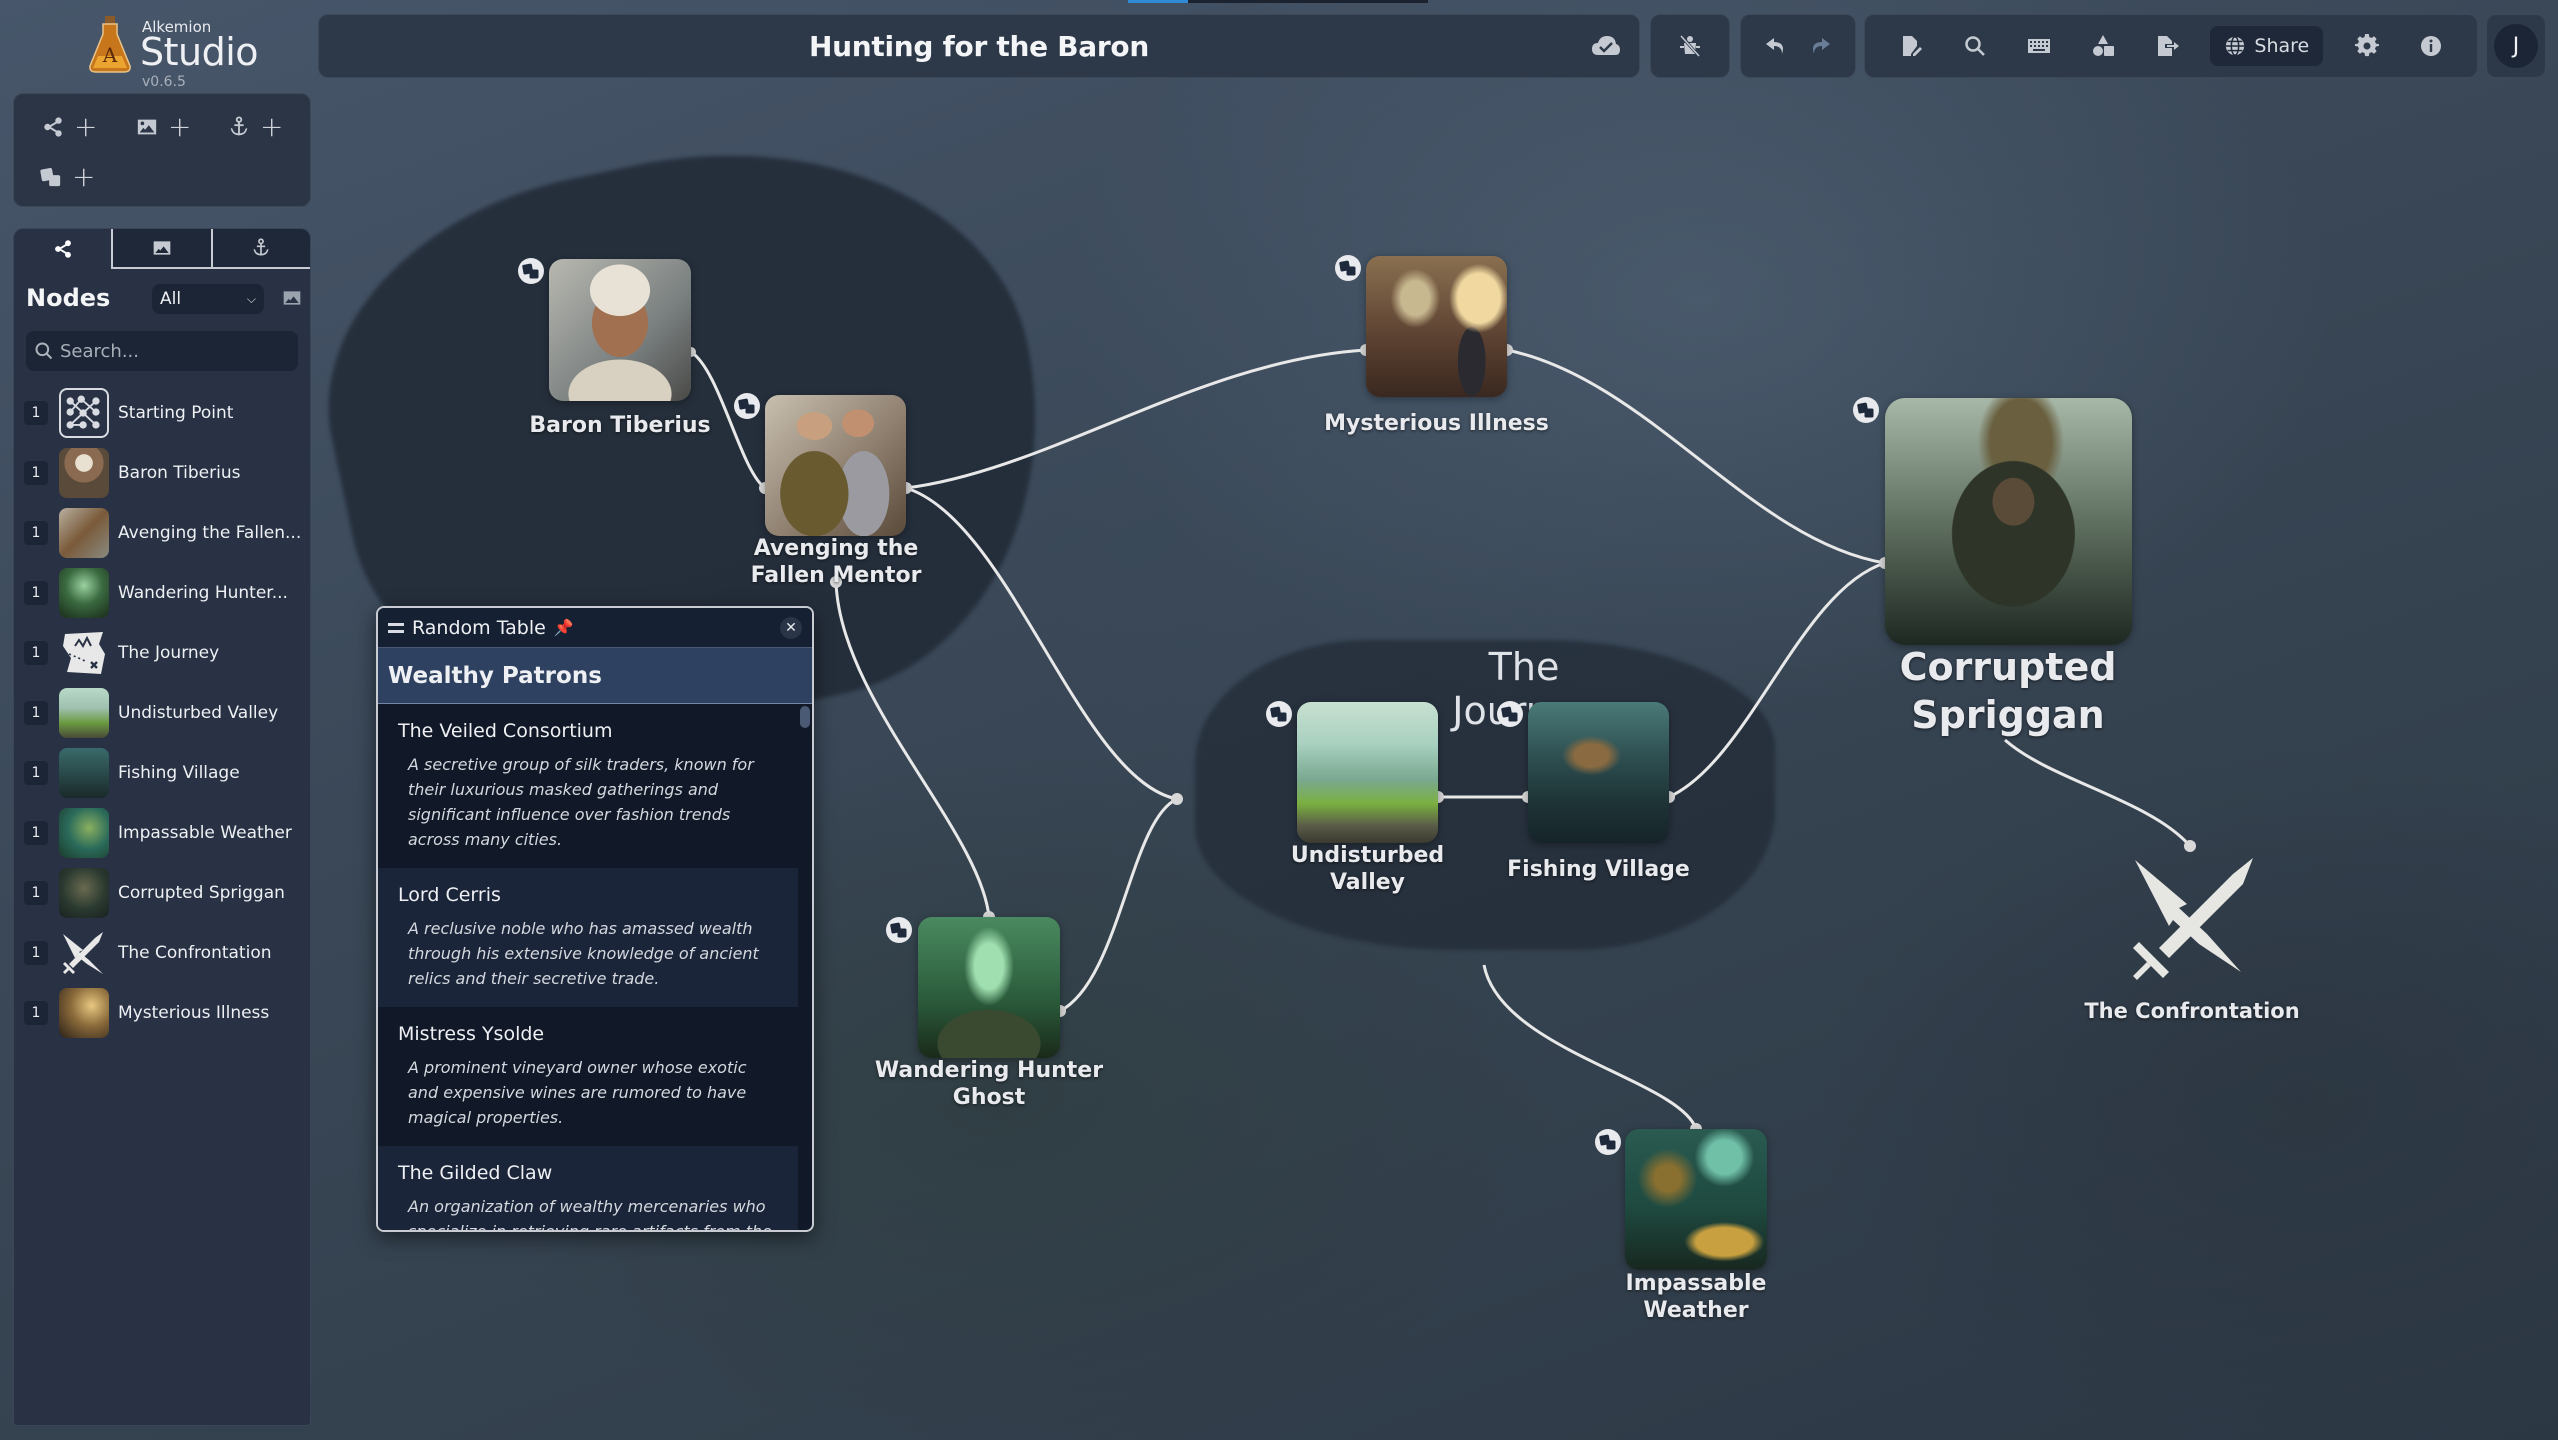 This screenshot has height=1440, width=2558. Describe the element at coordinates (1436, 423) in the screenshot. I see `node-label: Mysterious Illness` at that location.